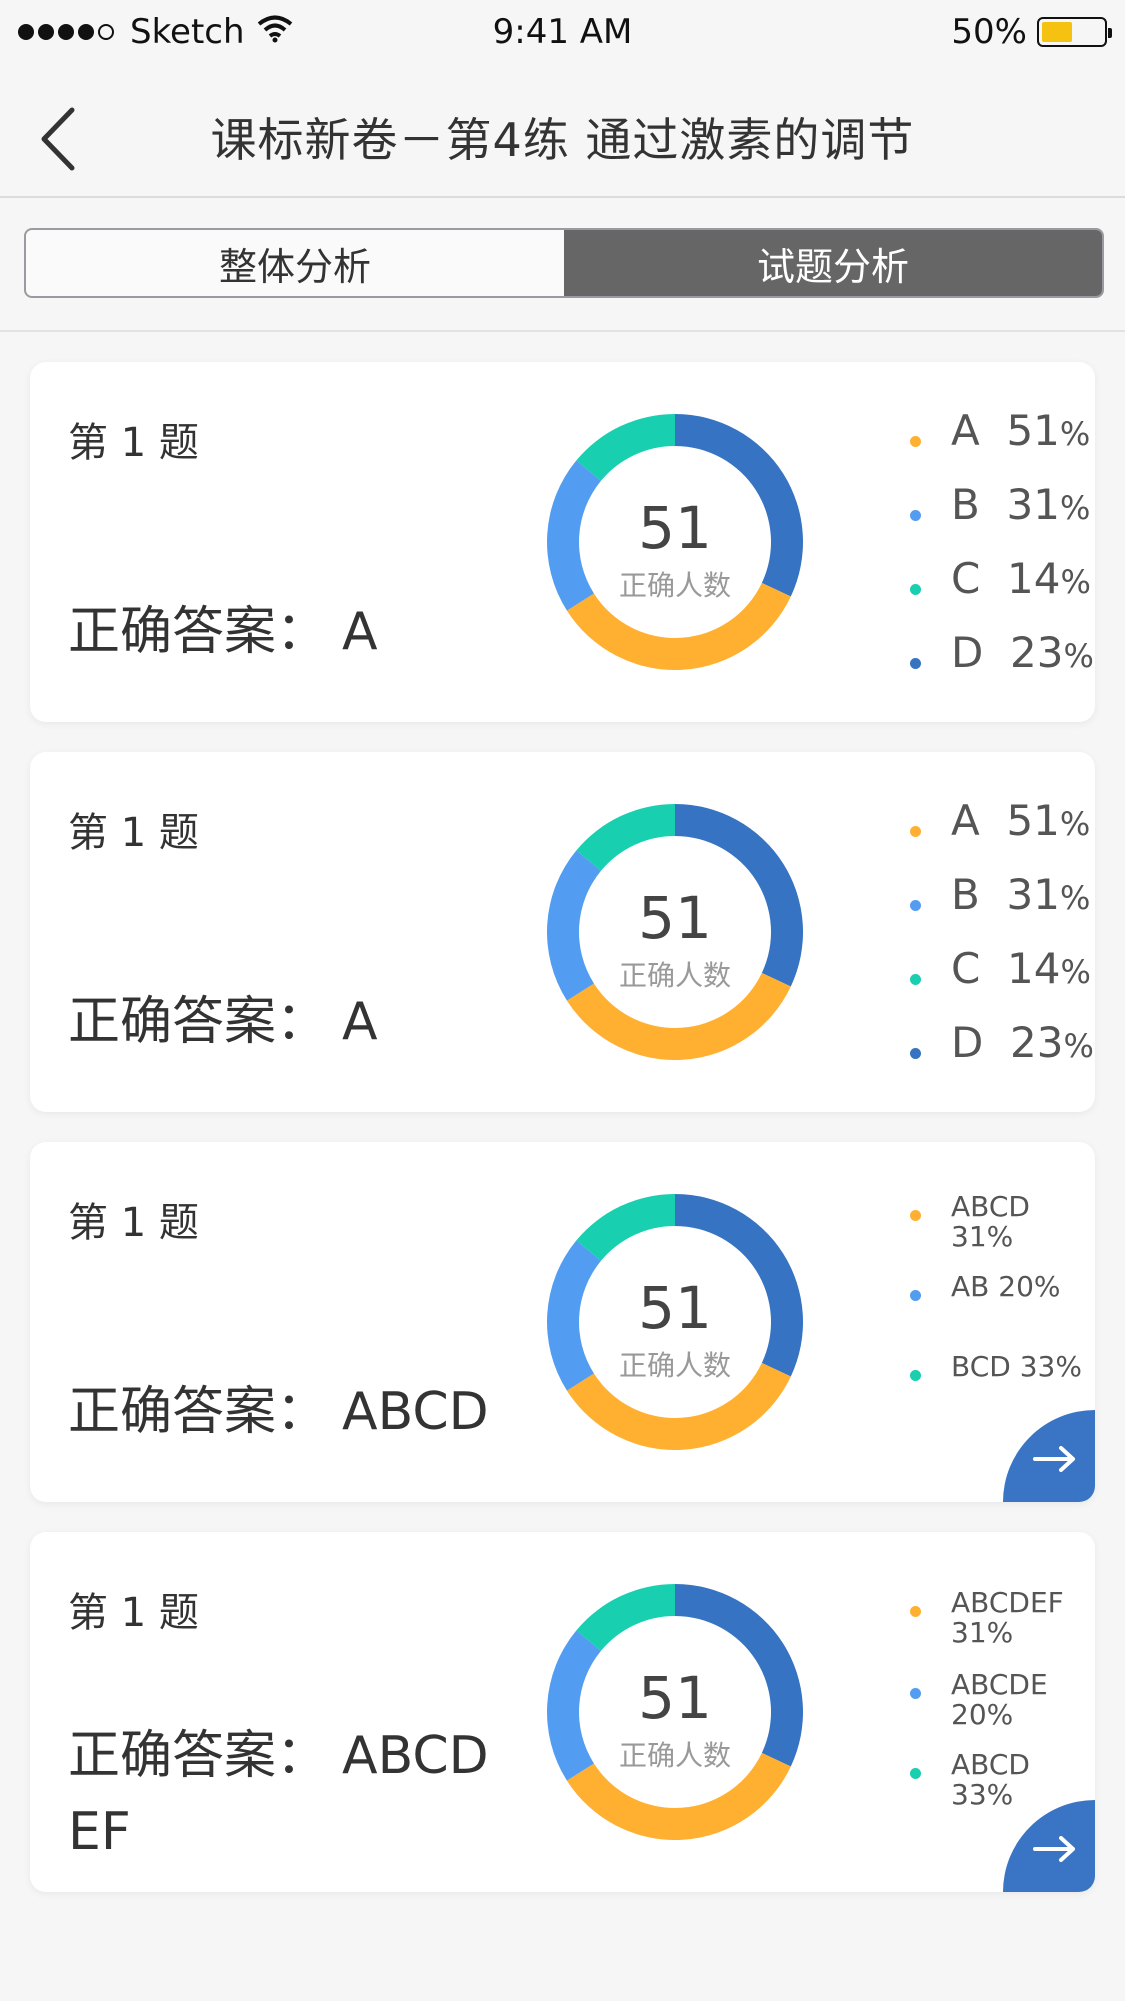 The width and height of the screenshot is (1125, 2001). I want to click on legend-item: ABCDEF 31%, so click(987, 1618).